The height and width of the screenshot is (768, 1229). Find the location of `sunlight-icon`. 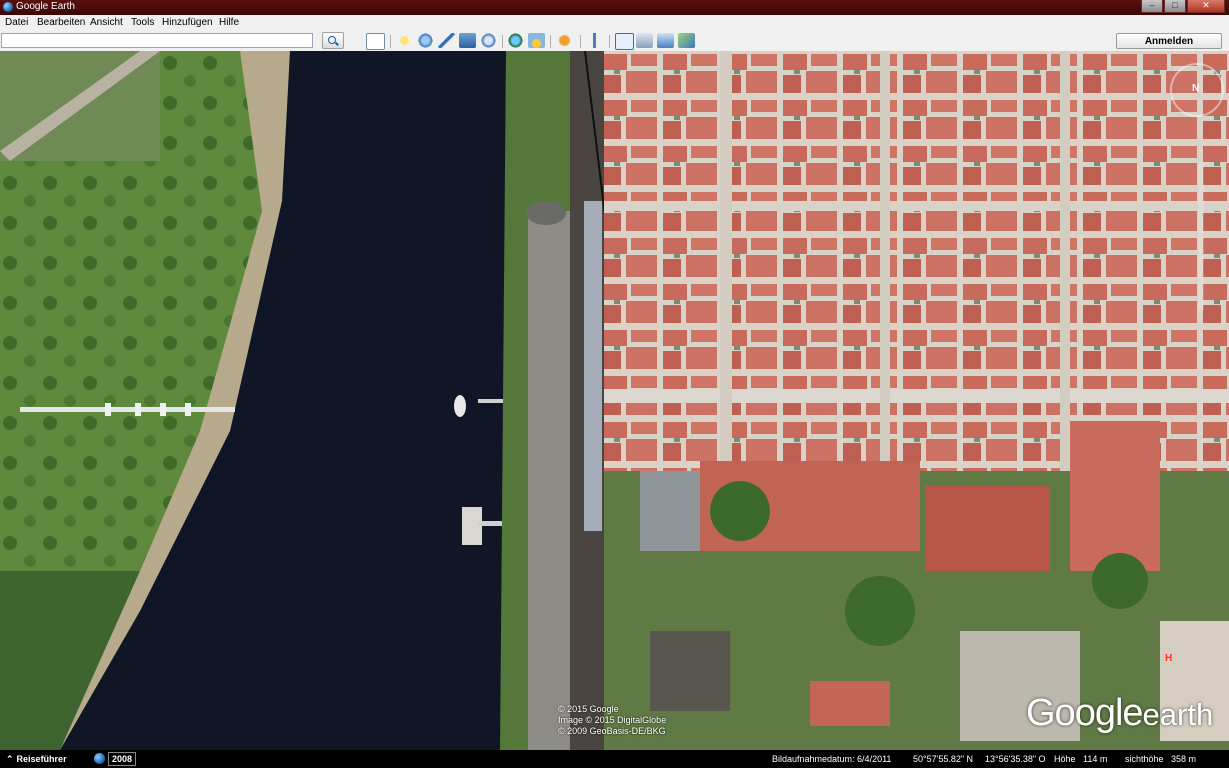

sunlight-icon is located at coordinates (536, 40).